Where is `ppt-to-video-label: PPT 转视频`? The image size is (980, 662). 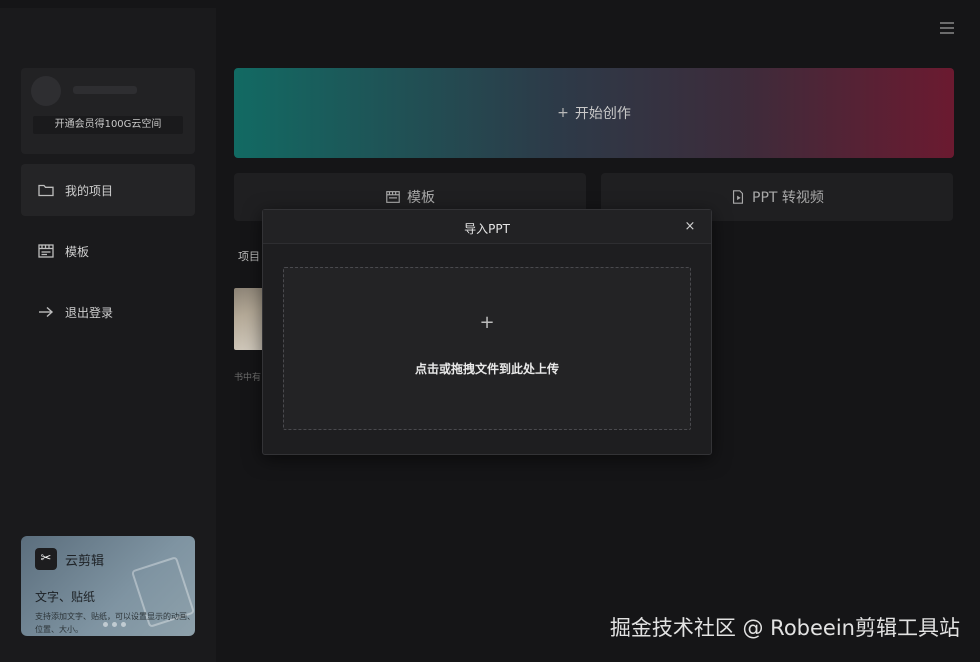 ppt-to-video-label: PPT 转视频 is located at coordinates (788, 198).